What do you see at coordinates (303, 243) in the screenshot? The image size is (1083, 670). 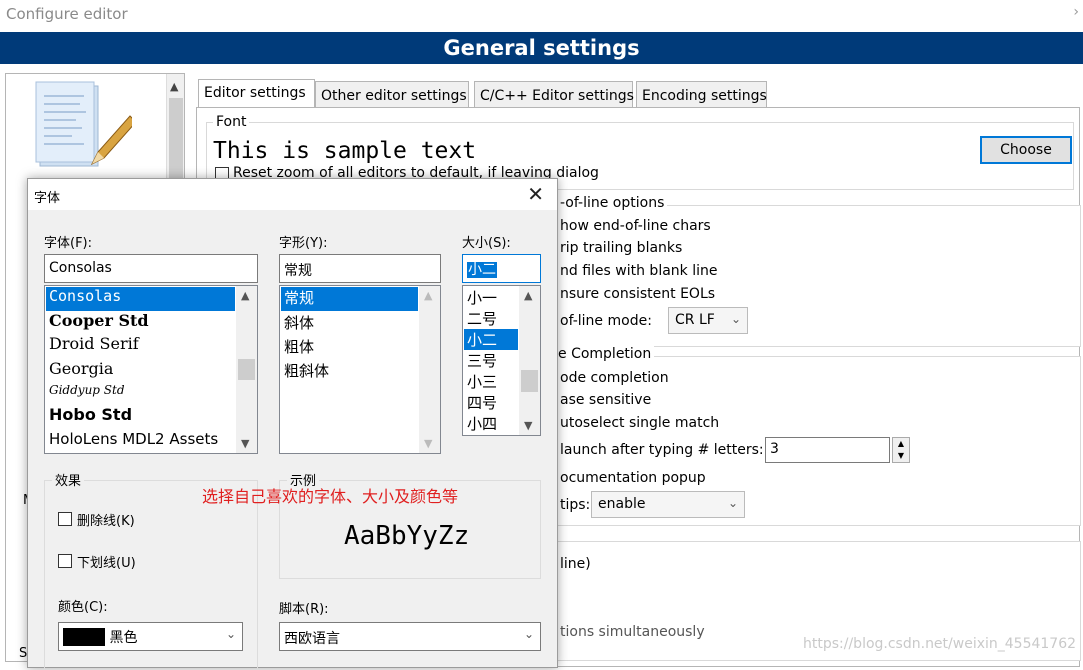 I see `font-style-label: 字形(Y):` at bounding box center [303, 243].